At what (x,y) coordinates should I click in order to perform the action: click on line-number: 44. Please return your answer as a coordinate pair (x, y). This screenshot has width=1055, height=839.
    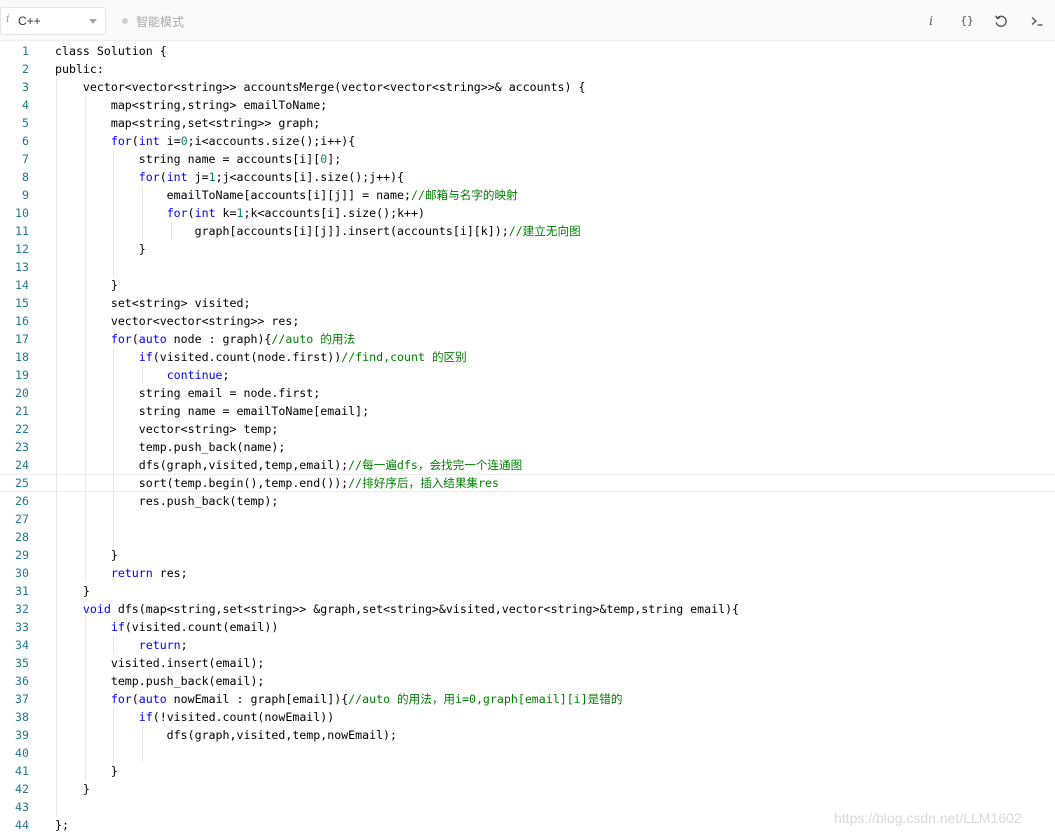
    Looking at the image, I should click on (22, 825).